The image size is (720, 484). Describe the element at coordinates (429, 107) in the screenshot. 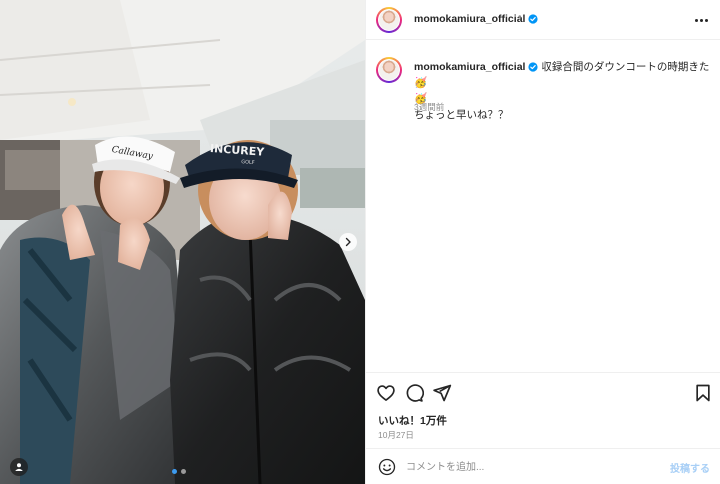

I see `caption-timestamp: 3週間前` at that location.